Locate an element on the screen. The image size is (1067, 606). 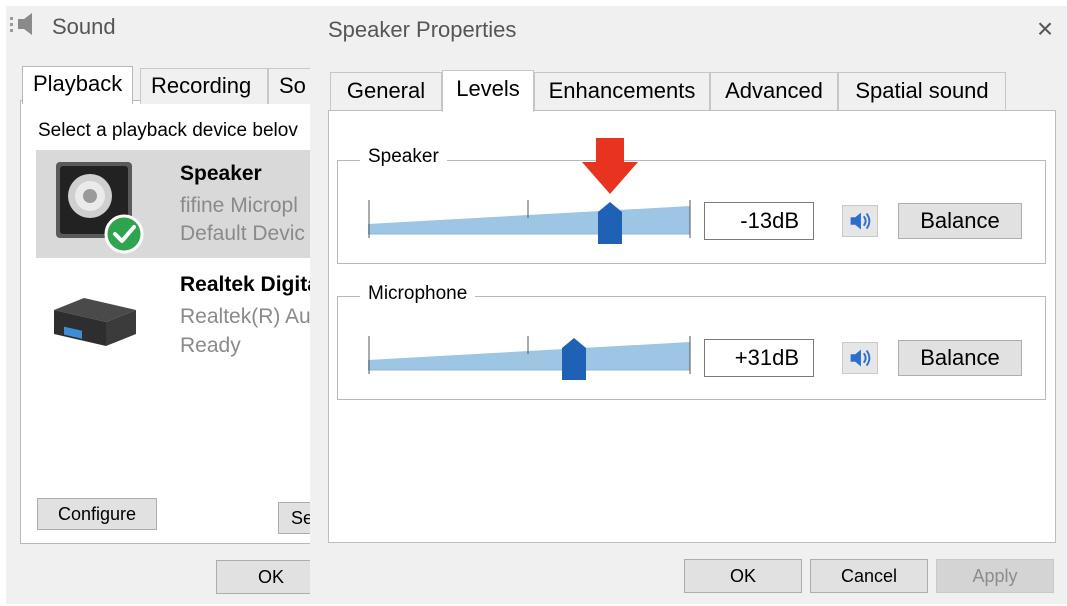
speaker-group-label: Speaker is located at coordinates (403, 157).